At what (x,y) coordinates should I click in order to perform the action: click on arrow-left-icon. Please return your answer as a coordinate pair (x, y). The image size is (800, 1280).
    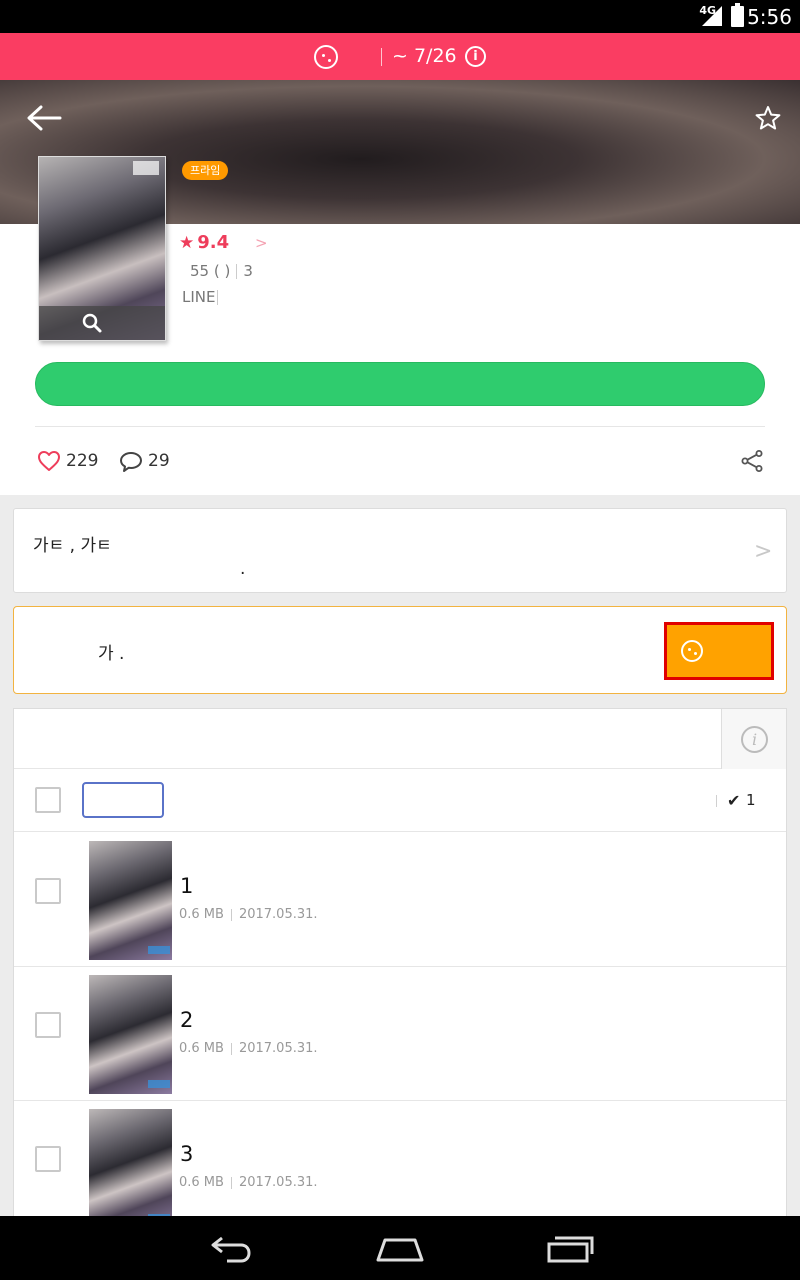
    Looking at the image, I should click on (44, 118).